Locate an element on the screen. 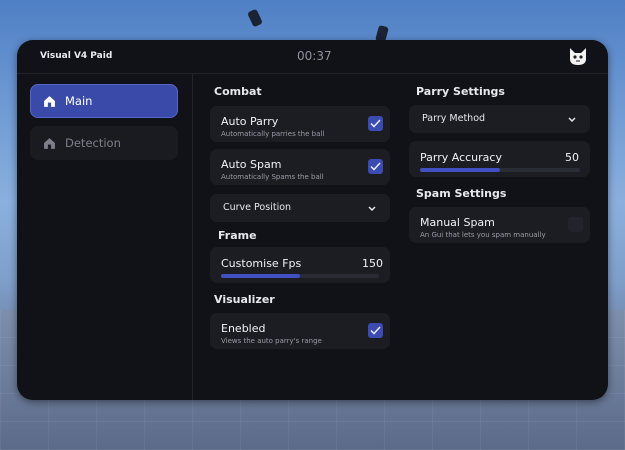 The image size is (625, 450). visualizer-heading: Visualizer is located at coordinates (244, 299).